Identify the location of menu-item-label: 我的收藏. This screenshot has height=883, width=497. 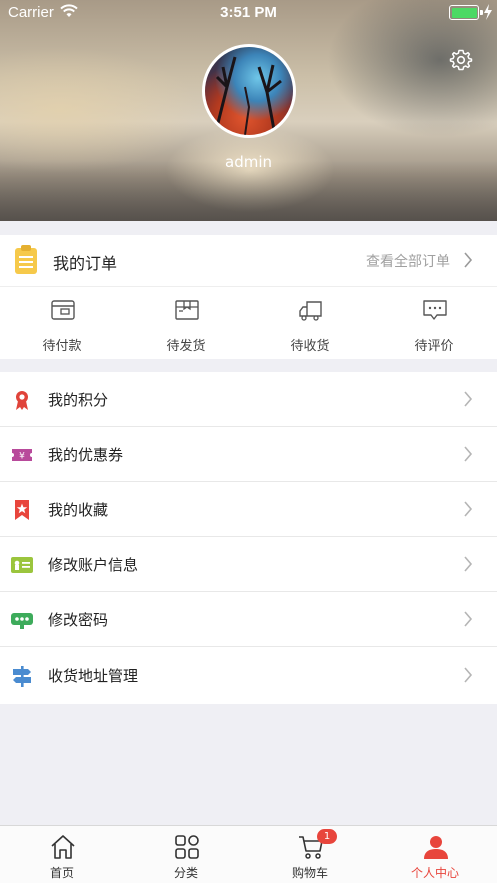
(78, 510).